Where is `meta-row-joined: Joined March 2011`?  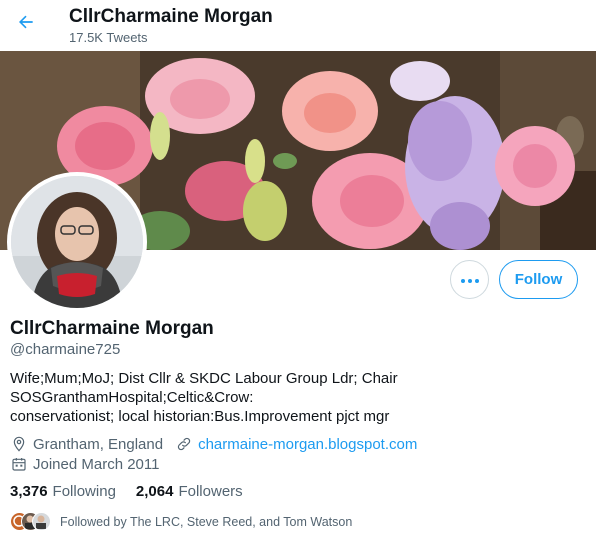 meta-row-joined: Joined March 2011 is located at coordinates (84, 464).